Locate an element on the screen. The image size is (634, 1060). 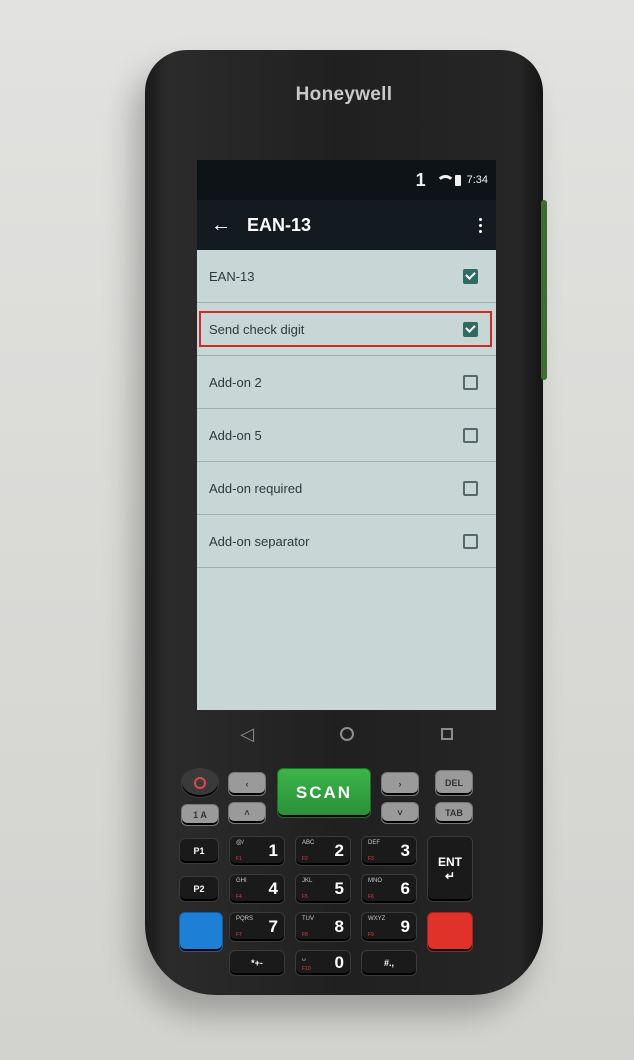
star-key: *+- is located at coordinates (257, 963).